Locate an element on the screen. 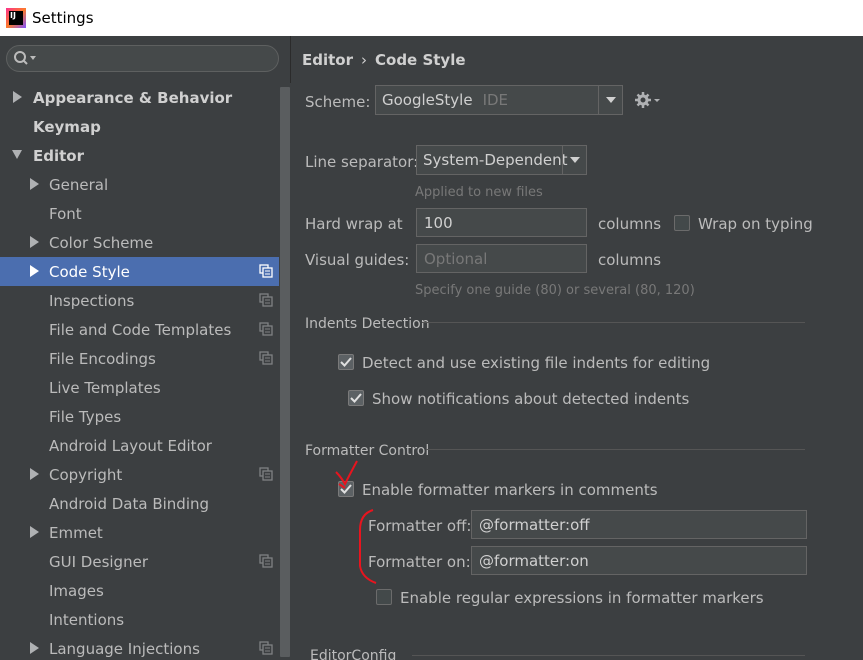 Image resolution: width=863 pixels, height=660 pixels. sidebar-item-label: Code Style is located at coordinates (89, 271).